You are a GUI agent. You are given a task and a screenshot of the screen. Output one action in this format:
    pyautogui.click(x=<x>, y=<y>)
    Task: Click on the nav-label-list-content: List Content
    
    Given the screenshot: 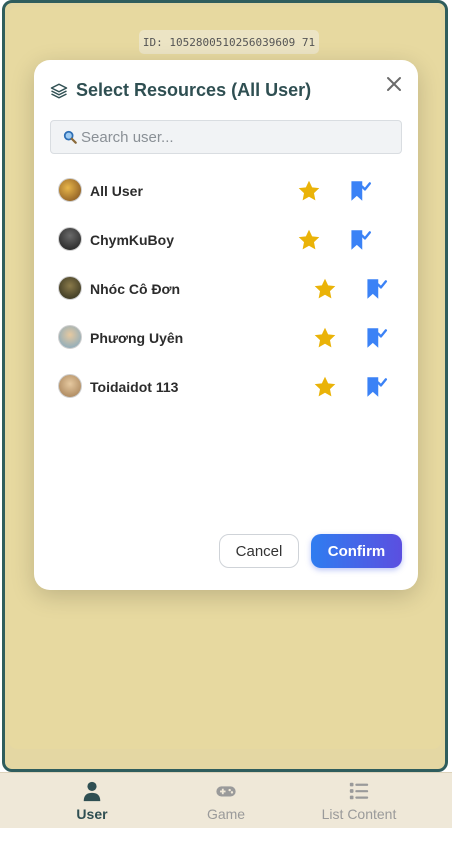 What is the action you would take?
    pyautogui.click(x=359, y=814)
    